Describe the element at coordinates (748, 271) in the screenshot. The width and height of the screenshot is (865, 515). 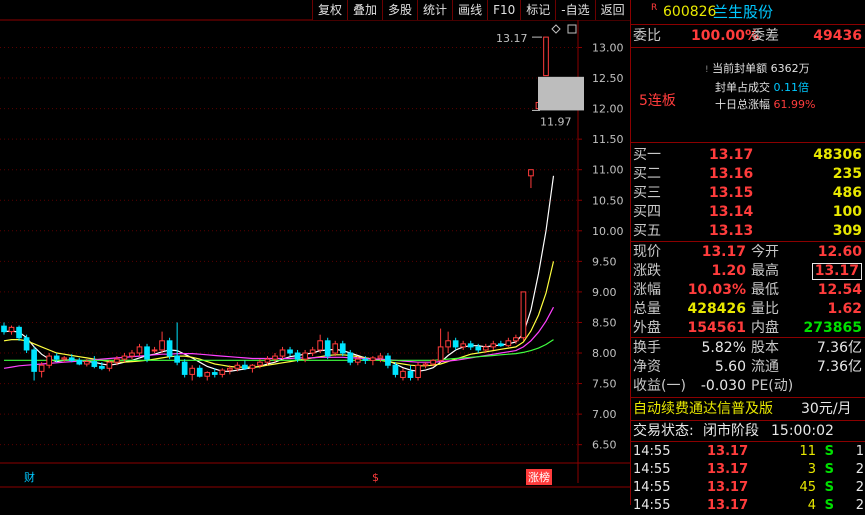
I see `quote-row: 涨跌 1.20 最高 13.17` at that location.